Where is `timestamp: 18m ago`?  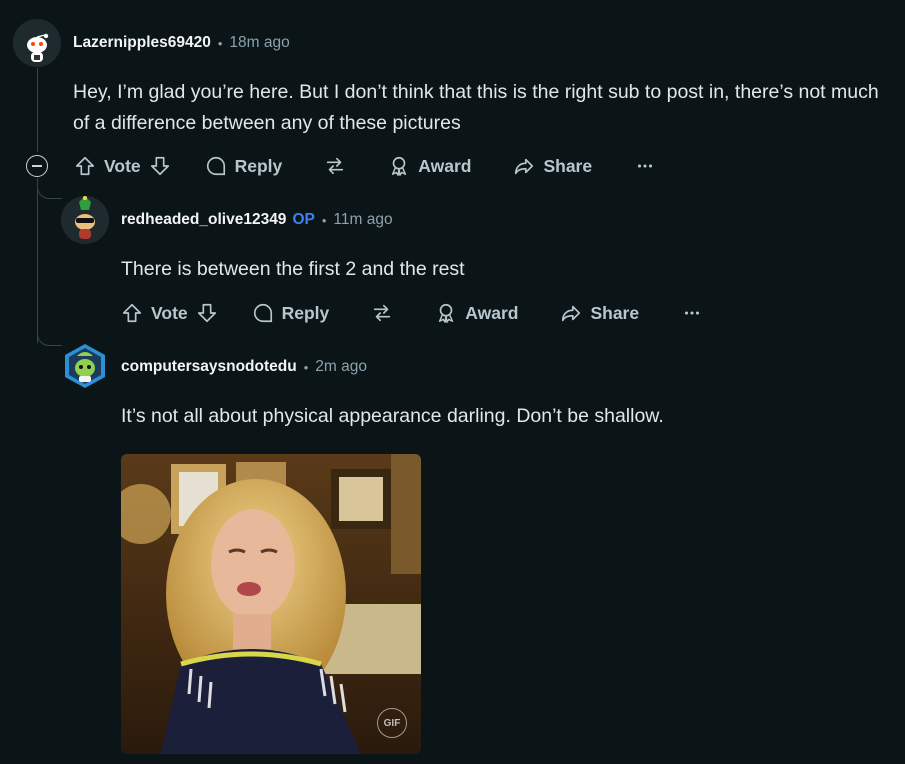
timestamp: 18m ago is located at coordinates (259, 43).